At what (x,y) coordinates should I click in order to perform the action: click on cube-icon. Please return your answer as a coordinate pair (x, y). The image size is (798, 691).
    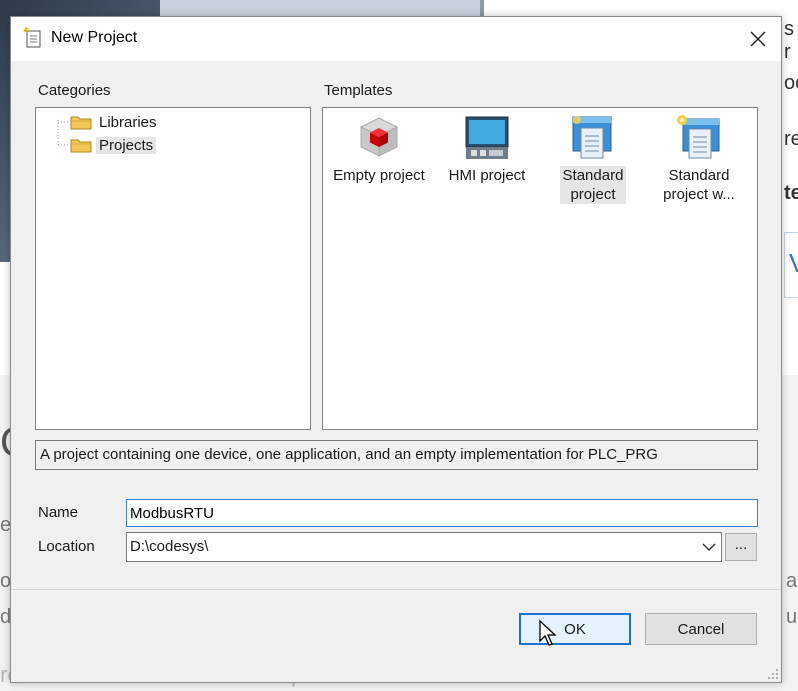
    Looking at the image, I should click on (379, 137).